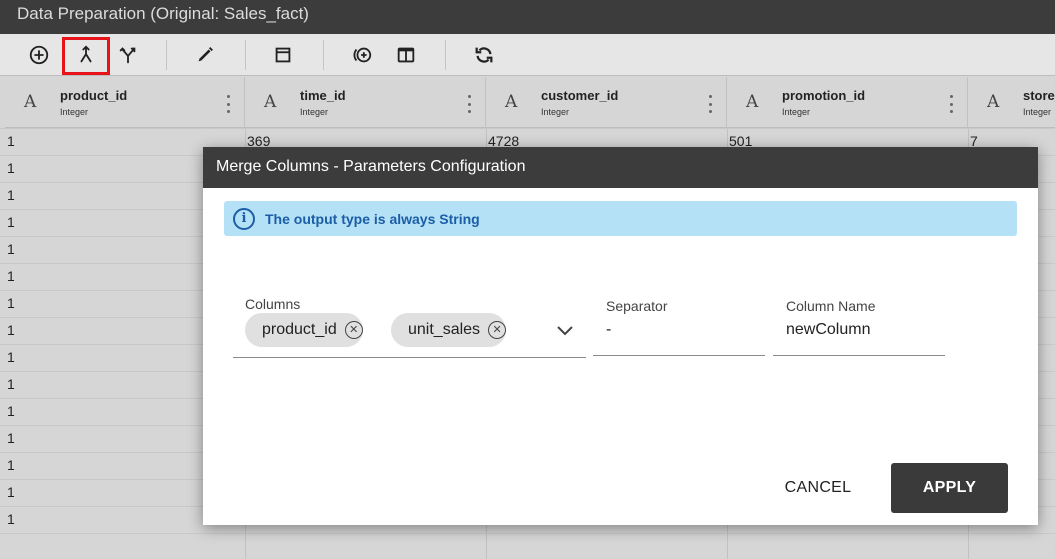 The image size is (1055, 559). What do you see at coordinates (831, 306) in the screenshot?
I see `column-name-label: Column Name` at bounding box center [831, 306].